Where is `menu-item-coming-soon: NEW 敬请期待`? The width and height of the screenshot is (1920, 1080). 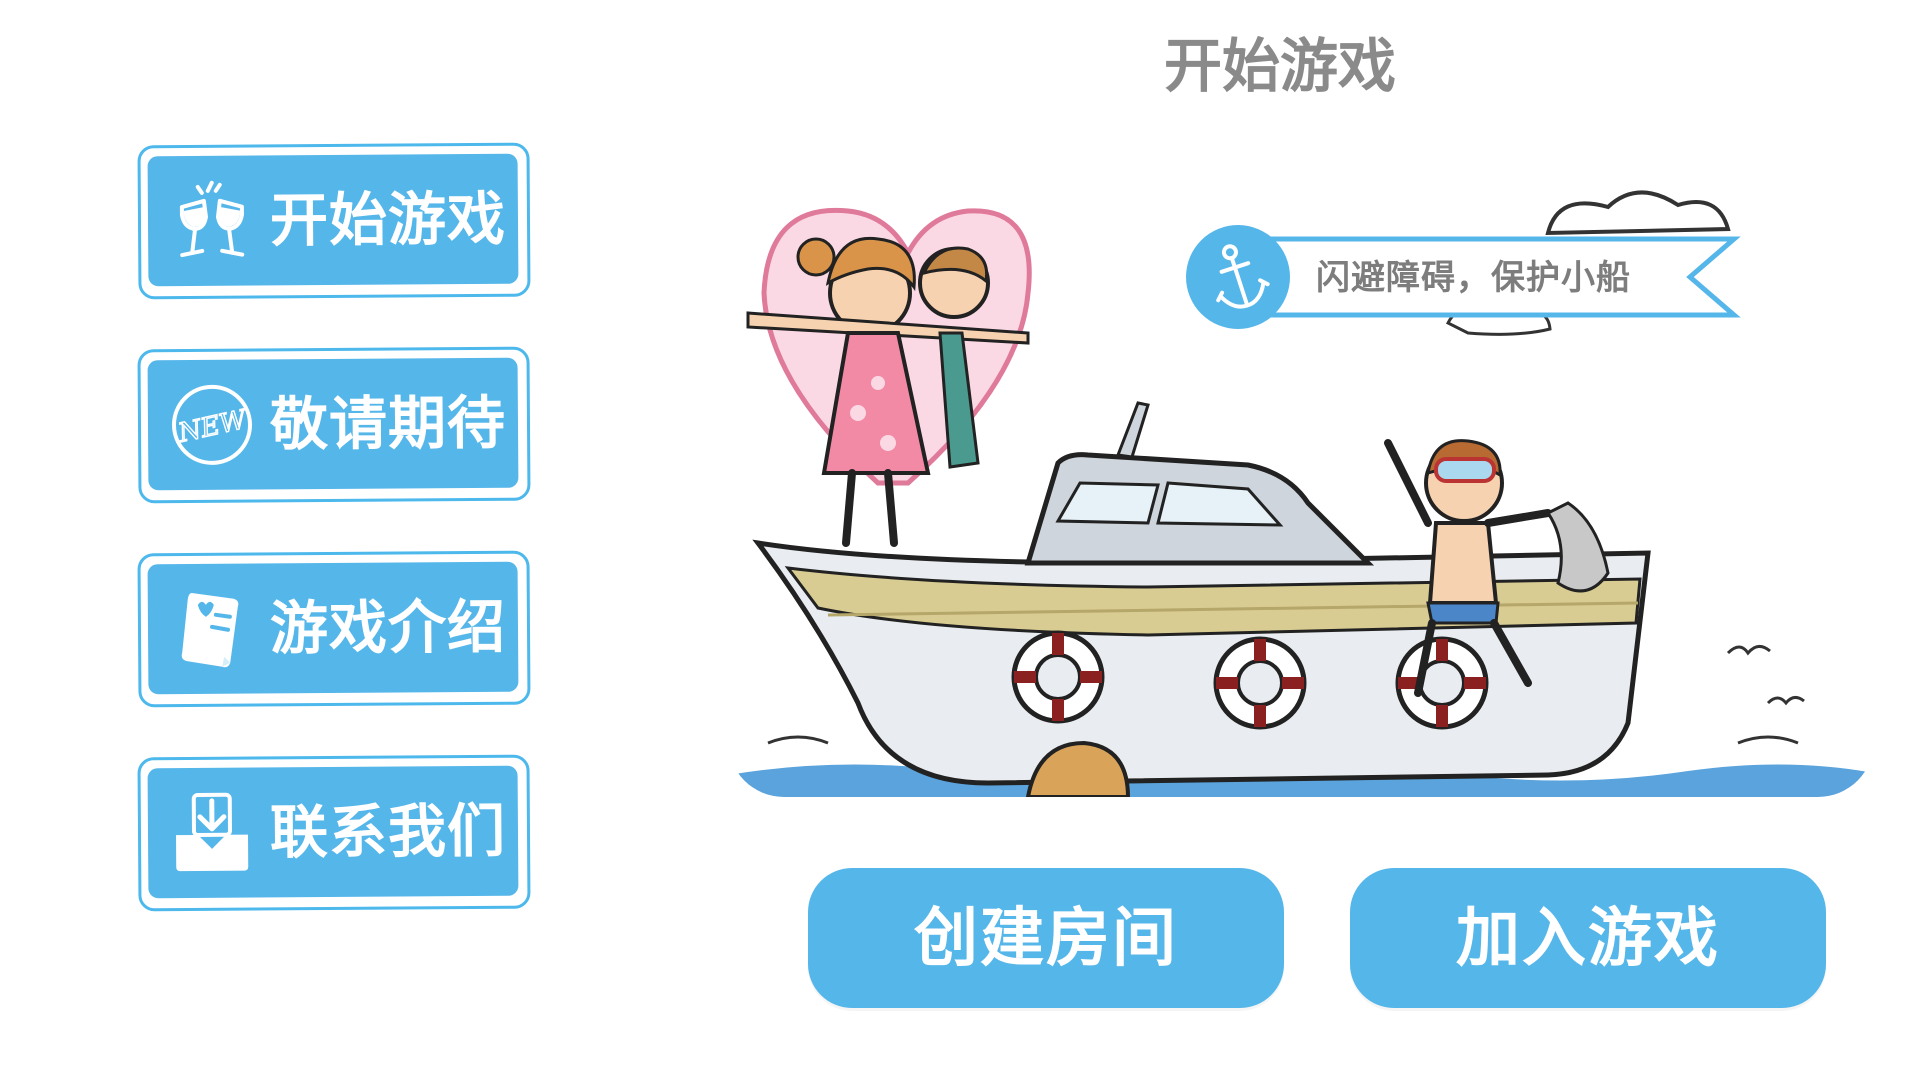
menu-item-coming-soon: NEW 敬请期待 is located at coordinates (334, 425).